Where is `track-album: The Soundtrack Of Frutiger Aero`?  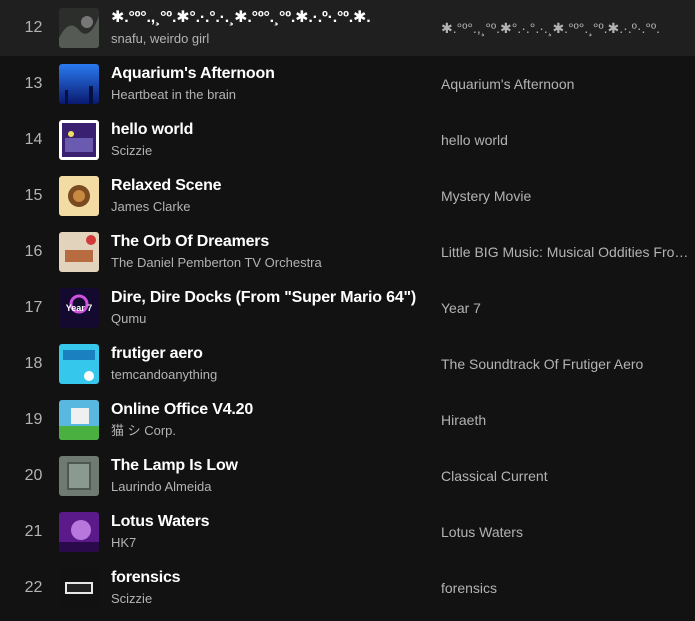 track-album: The Soundtrack Of Frutiger Aero is located at coordinates (565, 364).